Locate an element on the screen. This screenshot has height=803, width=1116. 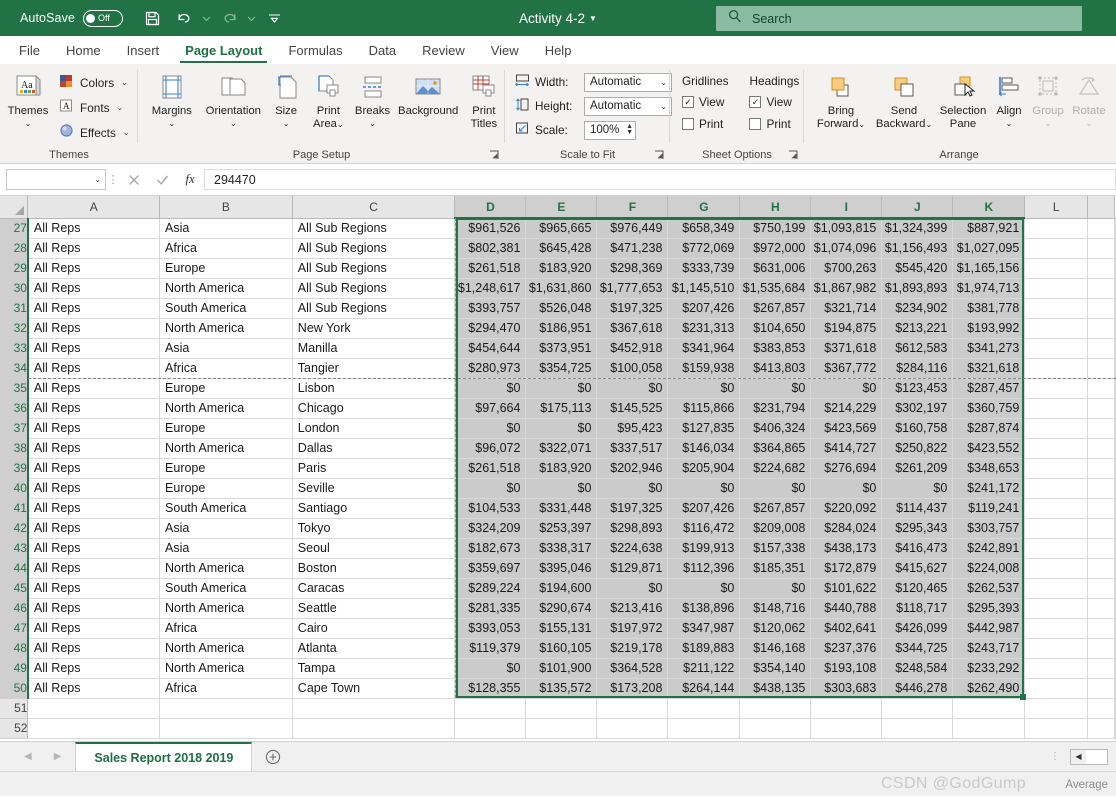
grid-cell: $262,490 is located at coordinates (989, 688).